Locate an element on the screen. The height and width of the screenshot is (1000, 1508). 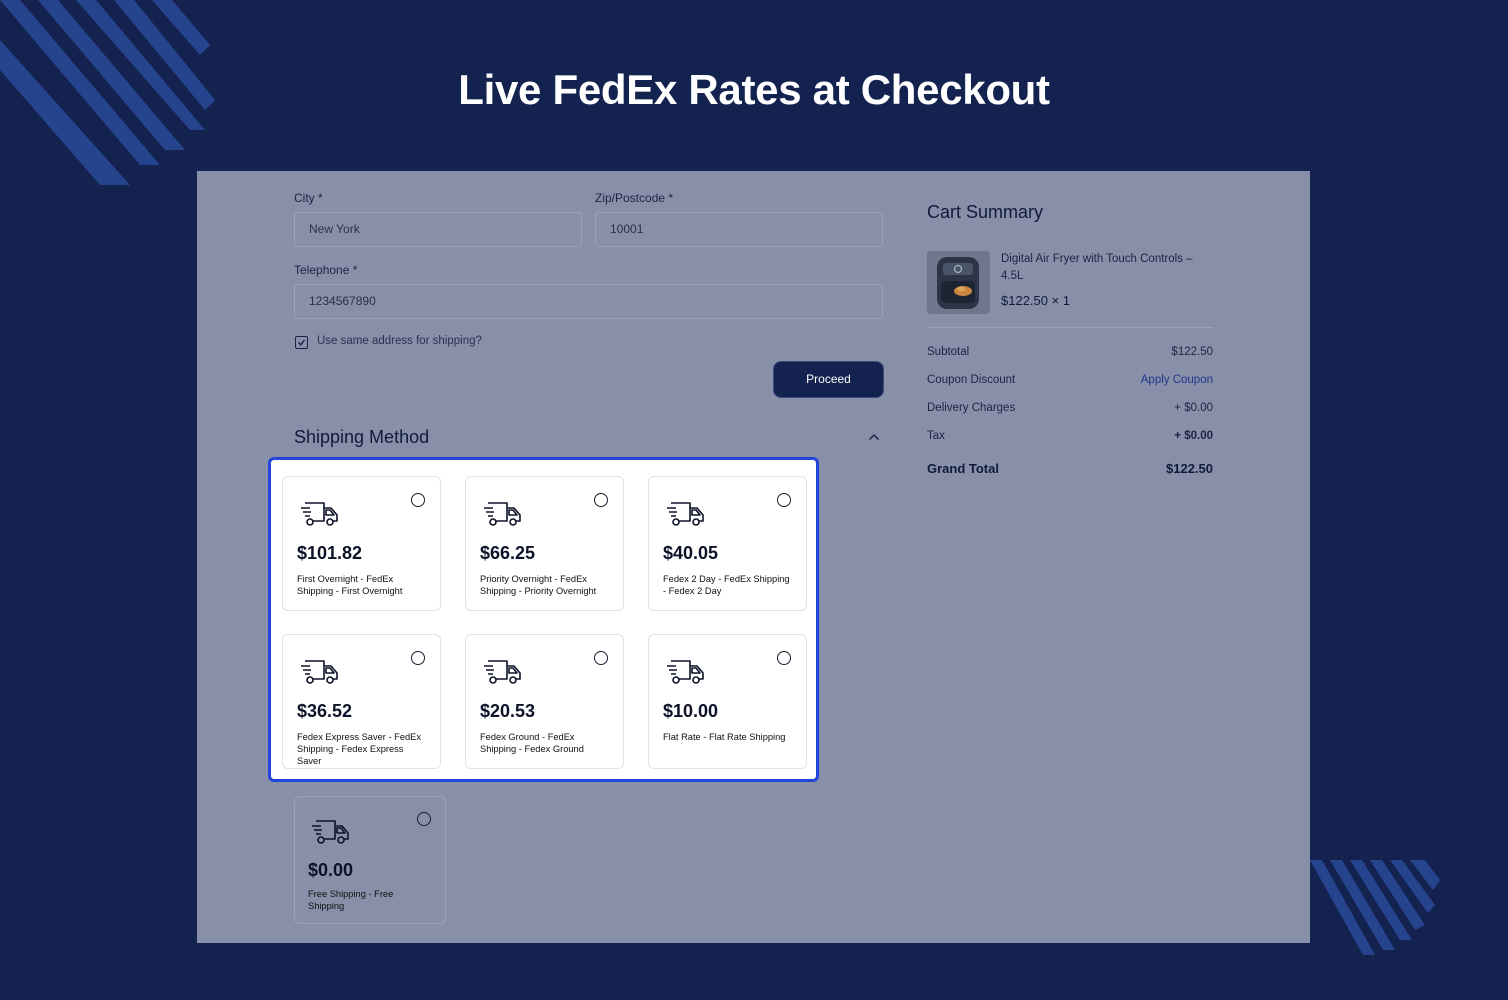
tax-label: Tax is located at coordinates (936, 436).